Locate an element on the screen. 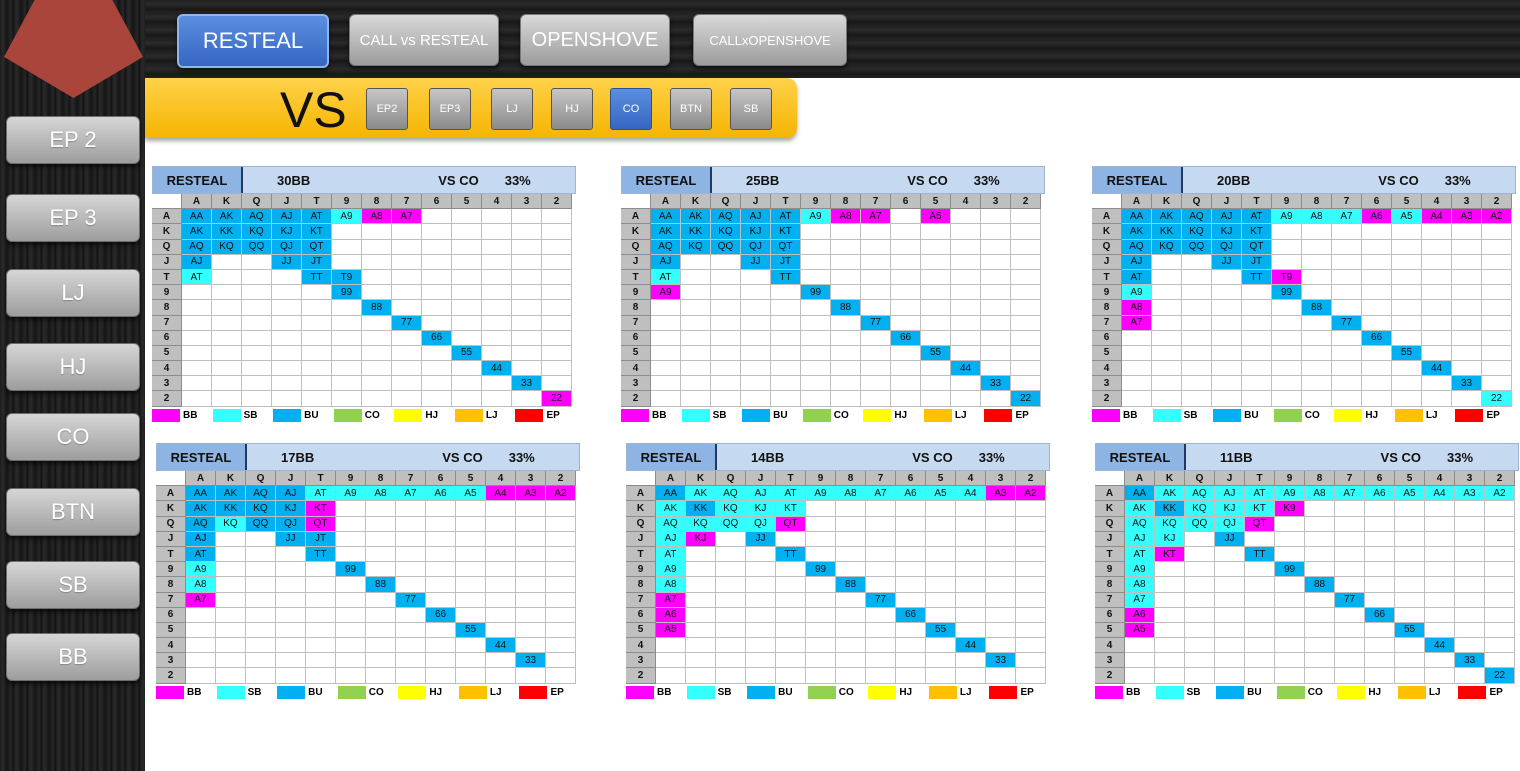 The image size is (1520, 771). sidebar-item-ep2: EP 2 is located at coordinates (73, 140).